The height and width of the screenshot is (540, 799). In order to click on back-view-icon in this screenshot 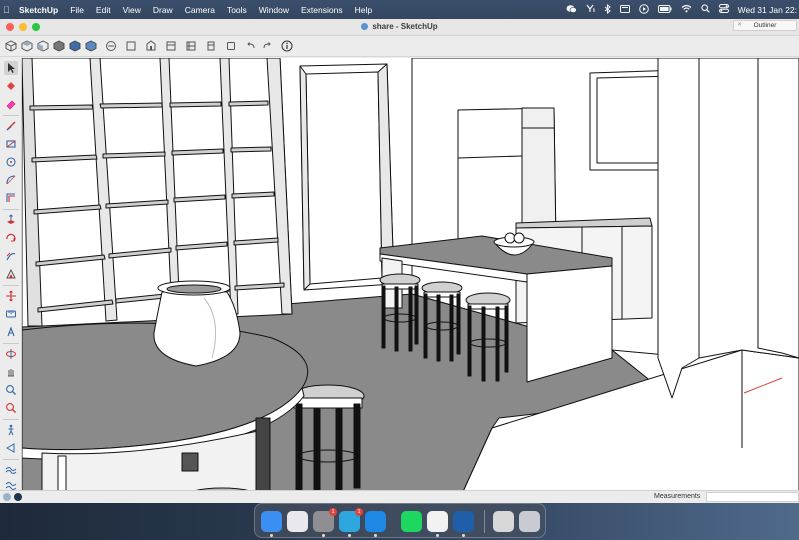, I will do `click(74, 46)`.